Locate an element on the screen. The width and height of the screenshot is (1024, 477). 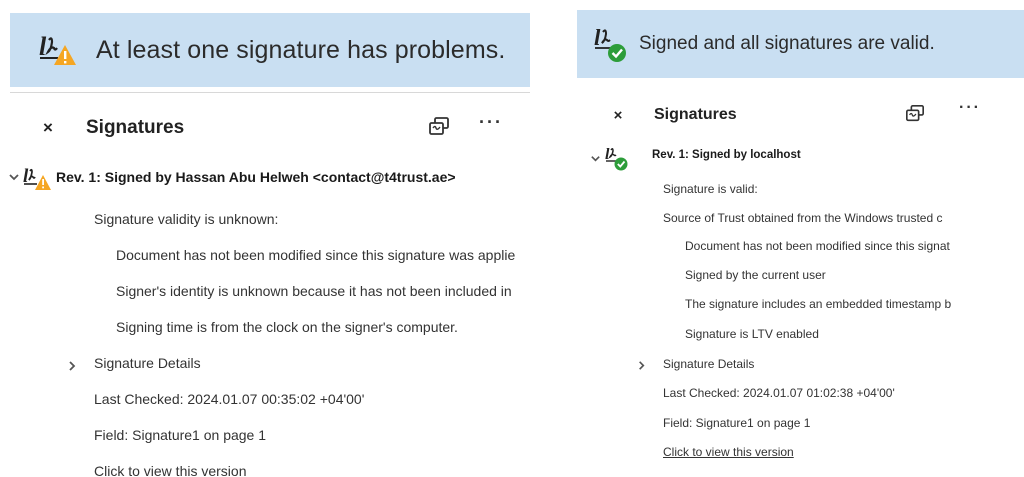
banner-message: At least one signature has problems. is located at coordinates (301, 49).